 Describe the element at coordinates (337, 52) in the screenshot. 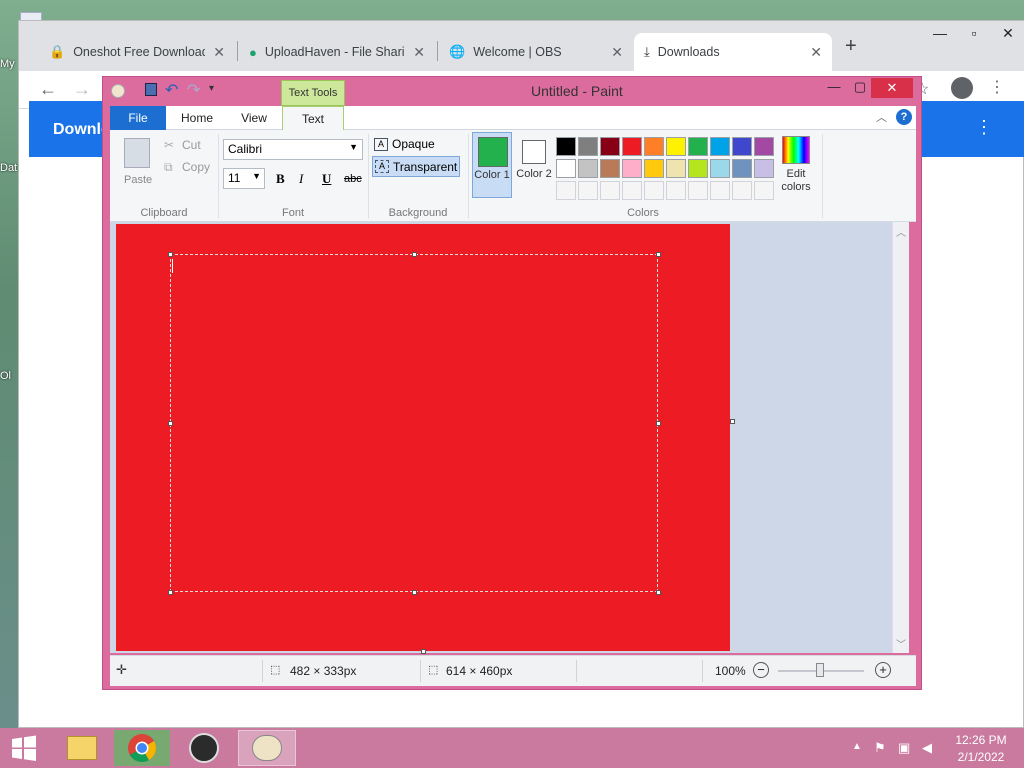

I see `tab-uploadhaven: ● UploadHaven - File Sharin ✕` at that location.